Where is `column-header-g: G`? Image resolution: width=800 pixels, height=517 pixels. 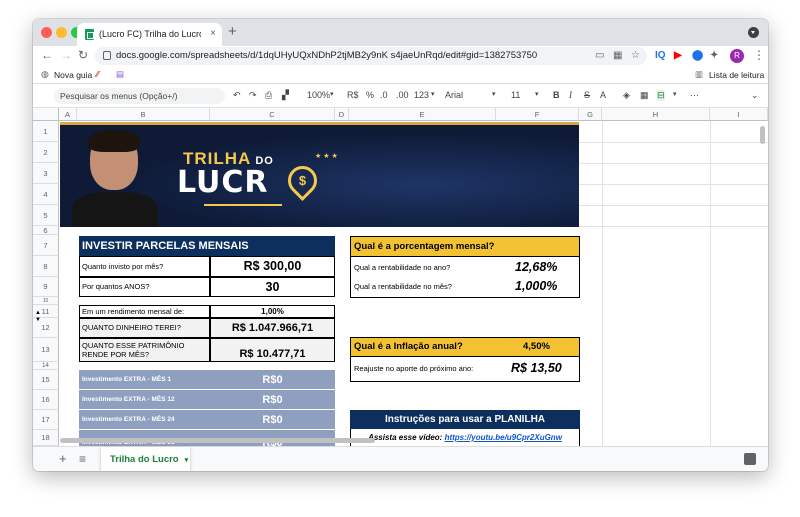
column-header-g: G is located at coordinates (590, 114).